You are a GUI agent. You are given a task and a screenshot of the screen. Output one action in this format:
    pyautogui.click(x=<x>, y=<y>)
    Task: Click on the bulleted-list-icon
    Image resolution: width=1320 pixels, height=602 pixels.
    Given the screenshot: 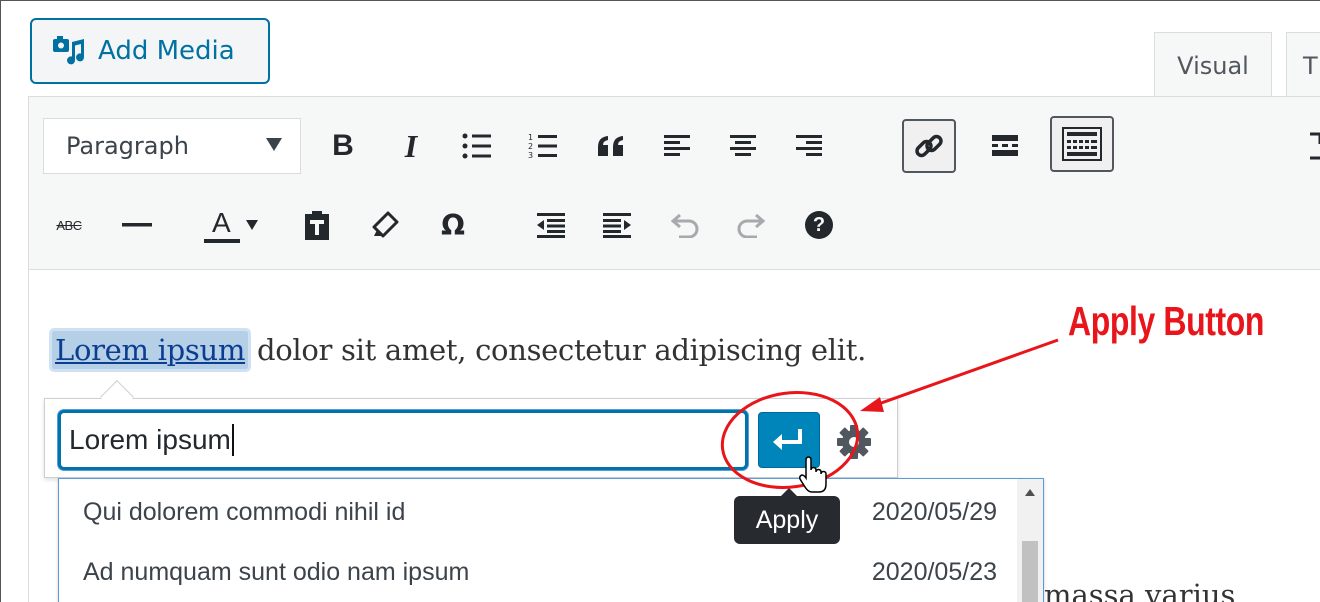 What is the action you would take?
    pyautogui.click(x=476, y=146)
    